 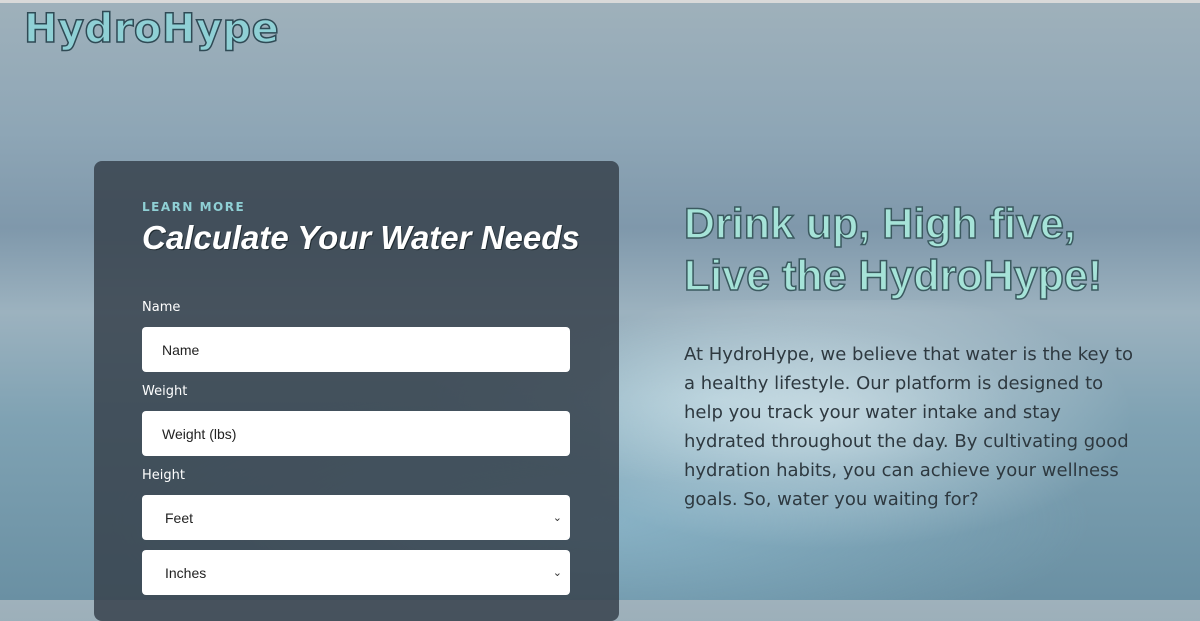 I want to click on calculator-title: Calculate Your Water Needs, so click(x=361, y=237).